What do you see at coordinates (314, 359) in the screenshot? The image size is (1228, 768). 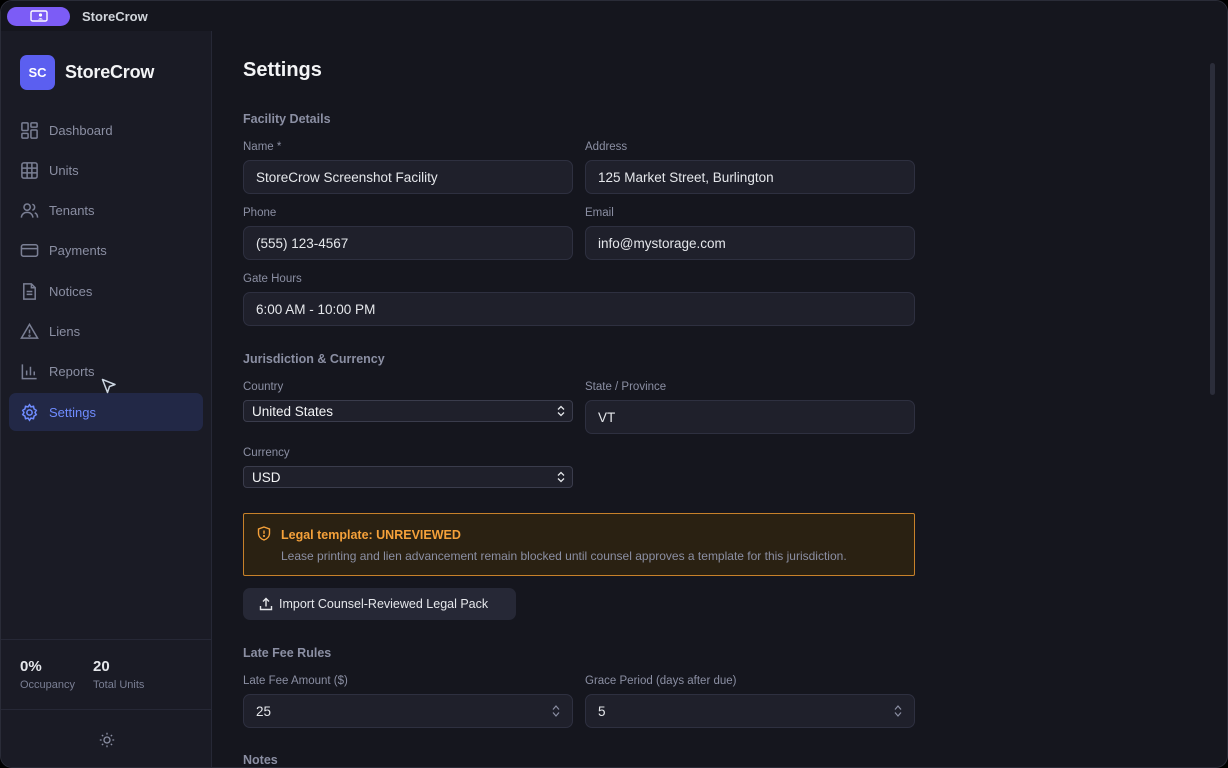 I see `jurisdiction-heading: Jurisdiction & Currency` at bounding box center [314, 359].